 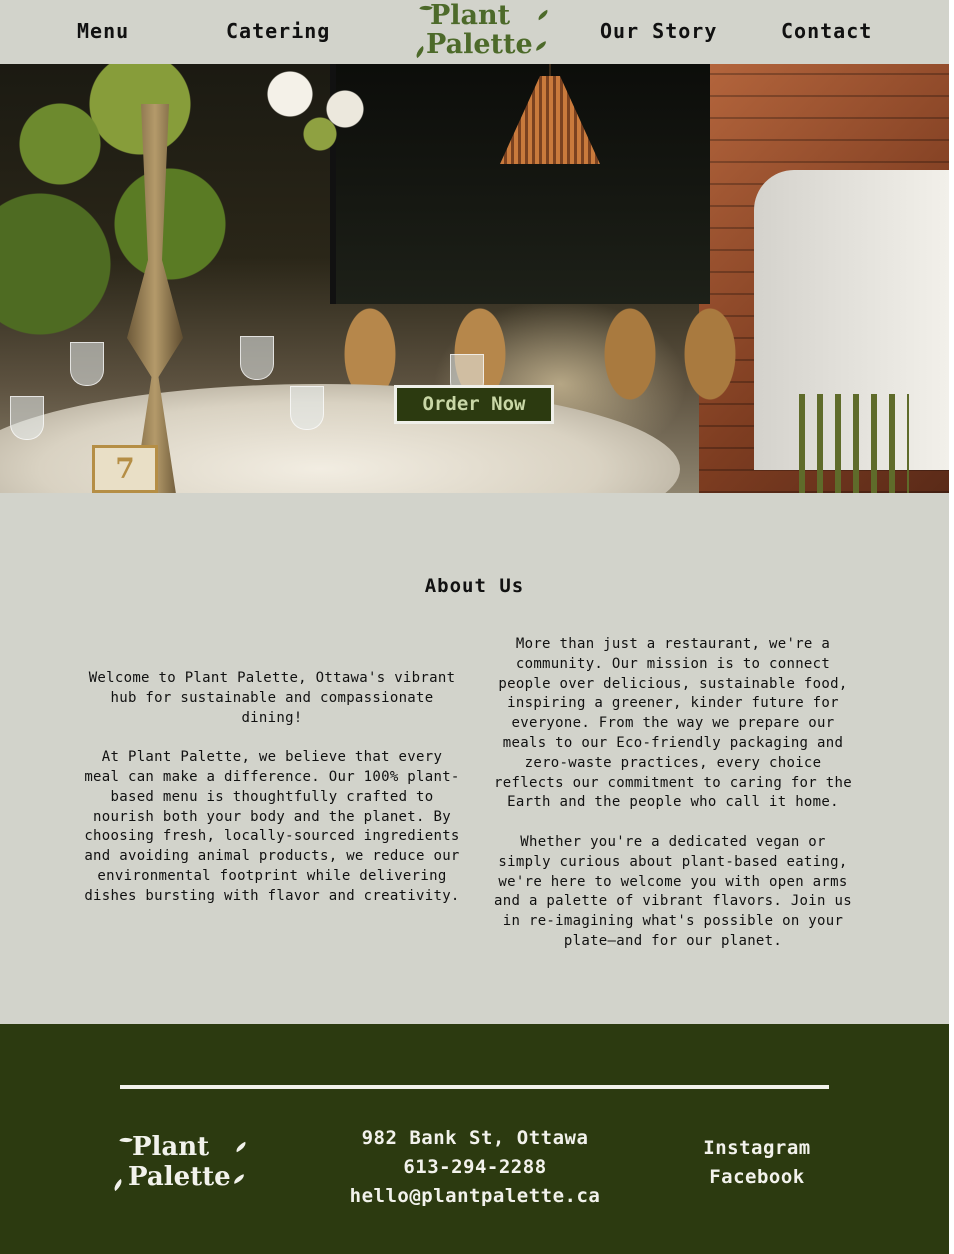 I want to click on pendant-lamp, so click(x=550, y=114).